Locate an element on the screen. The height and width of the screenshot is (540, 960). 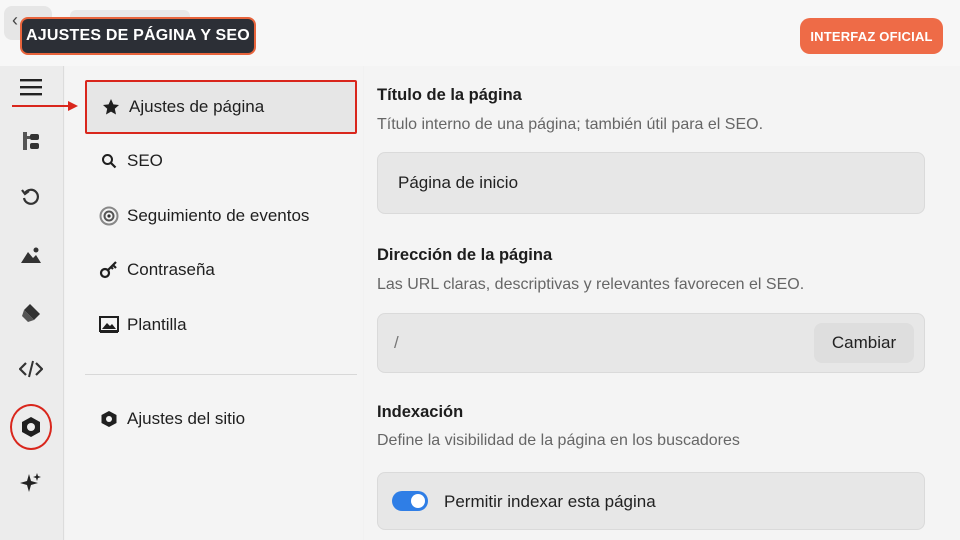
image-icon is located at coordinates (31, 255).